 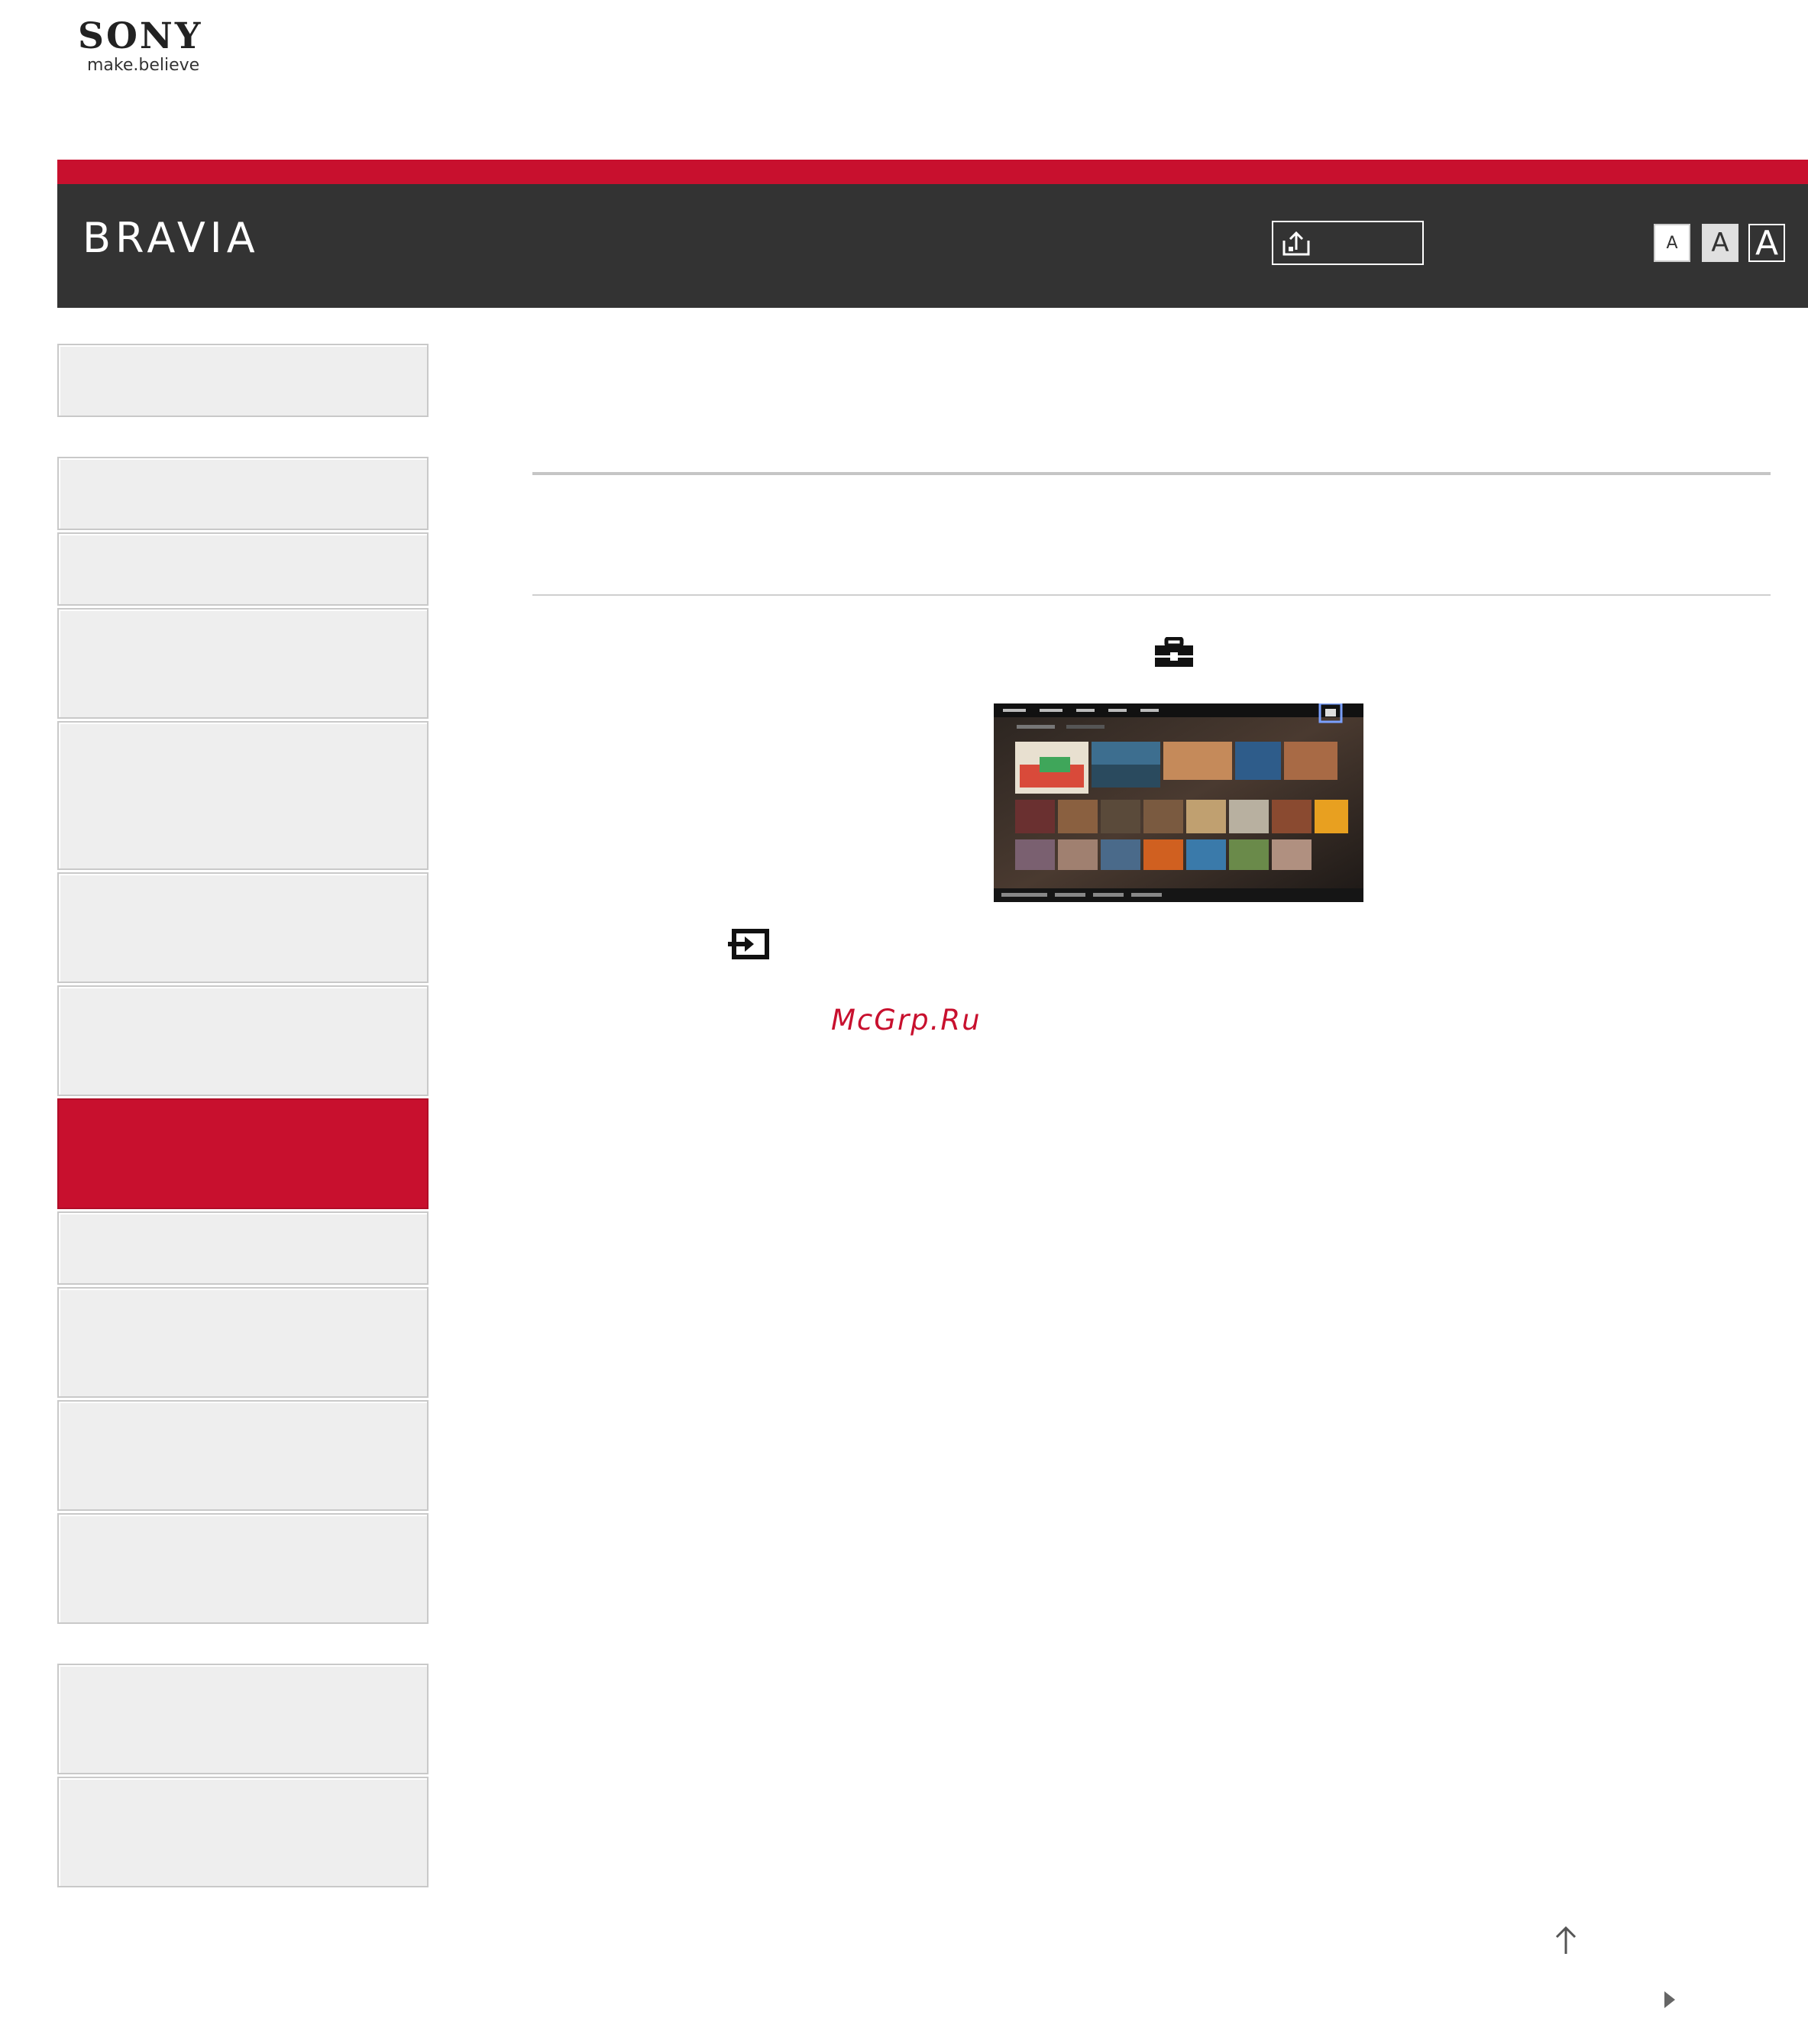 I want to click on font-size-small-button: A, so click(x=1672, y=243).